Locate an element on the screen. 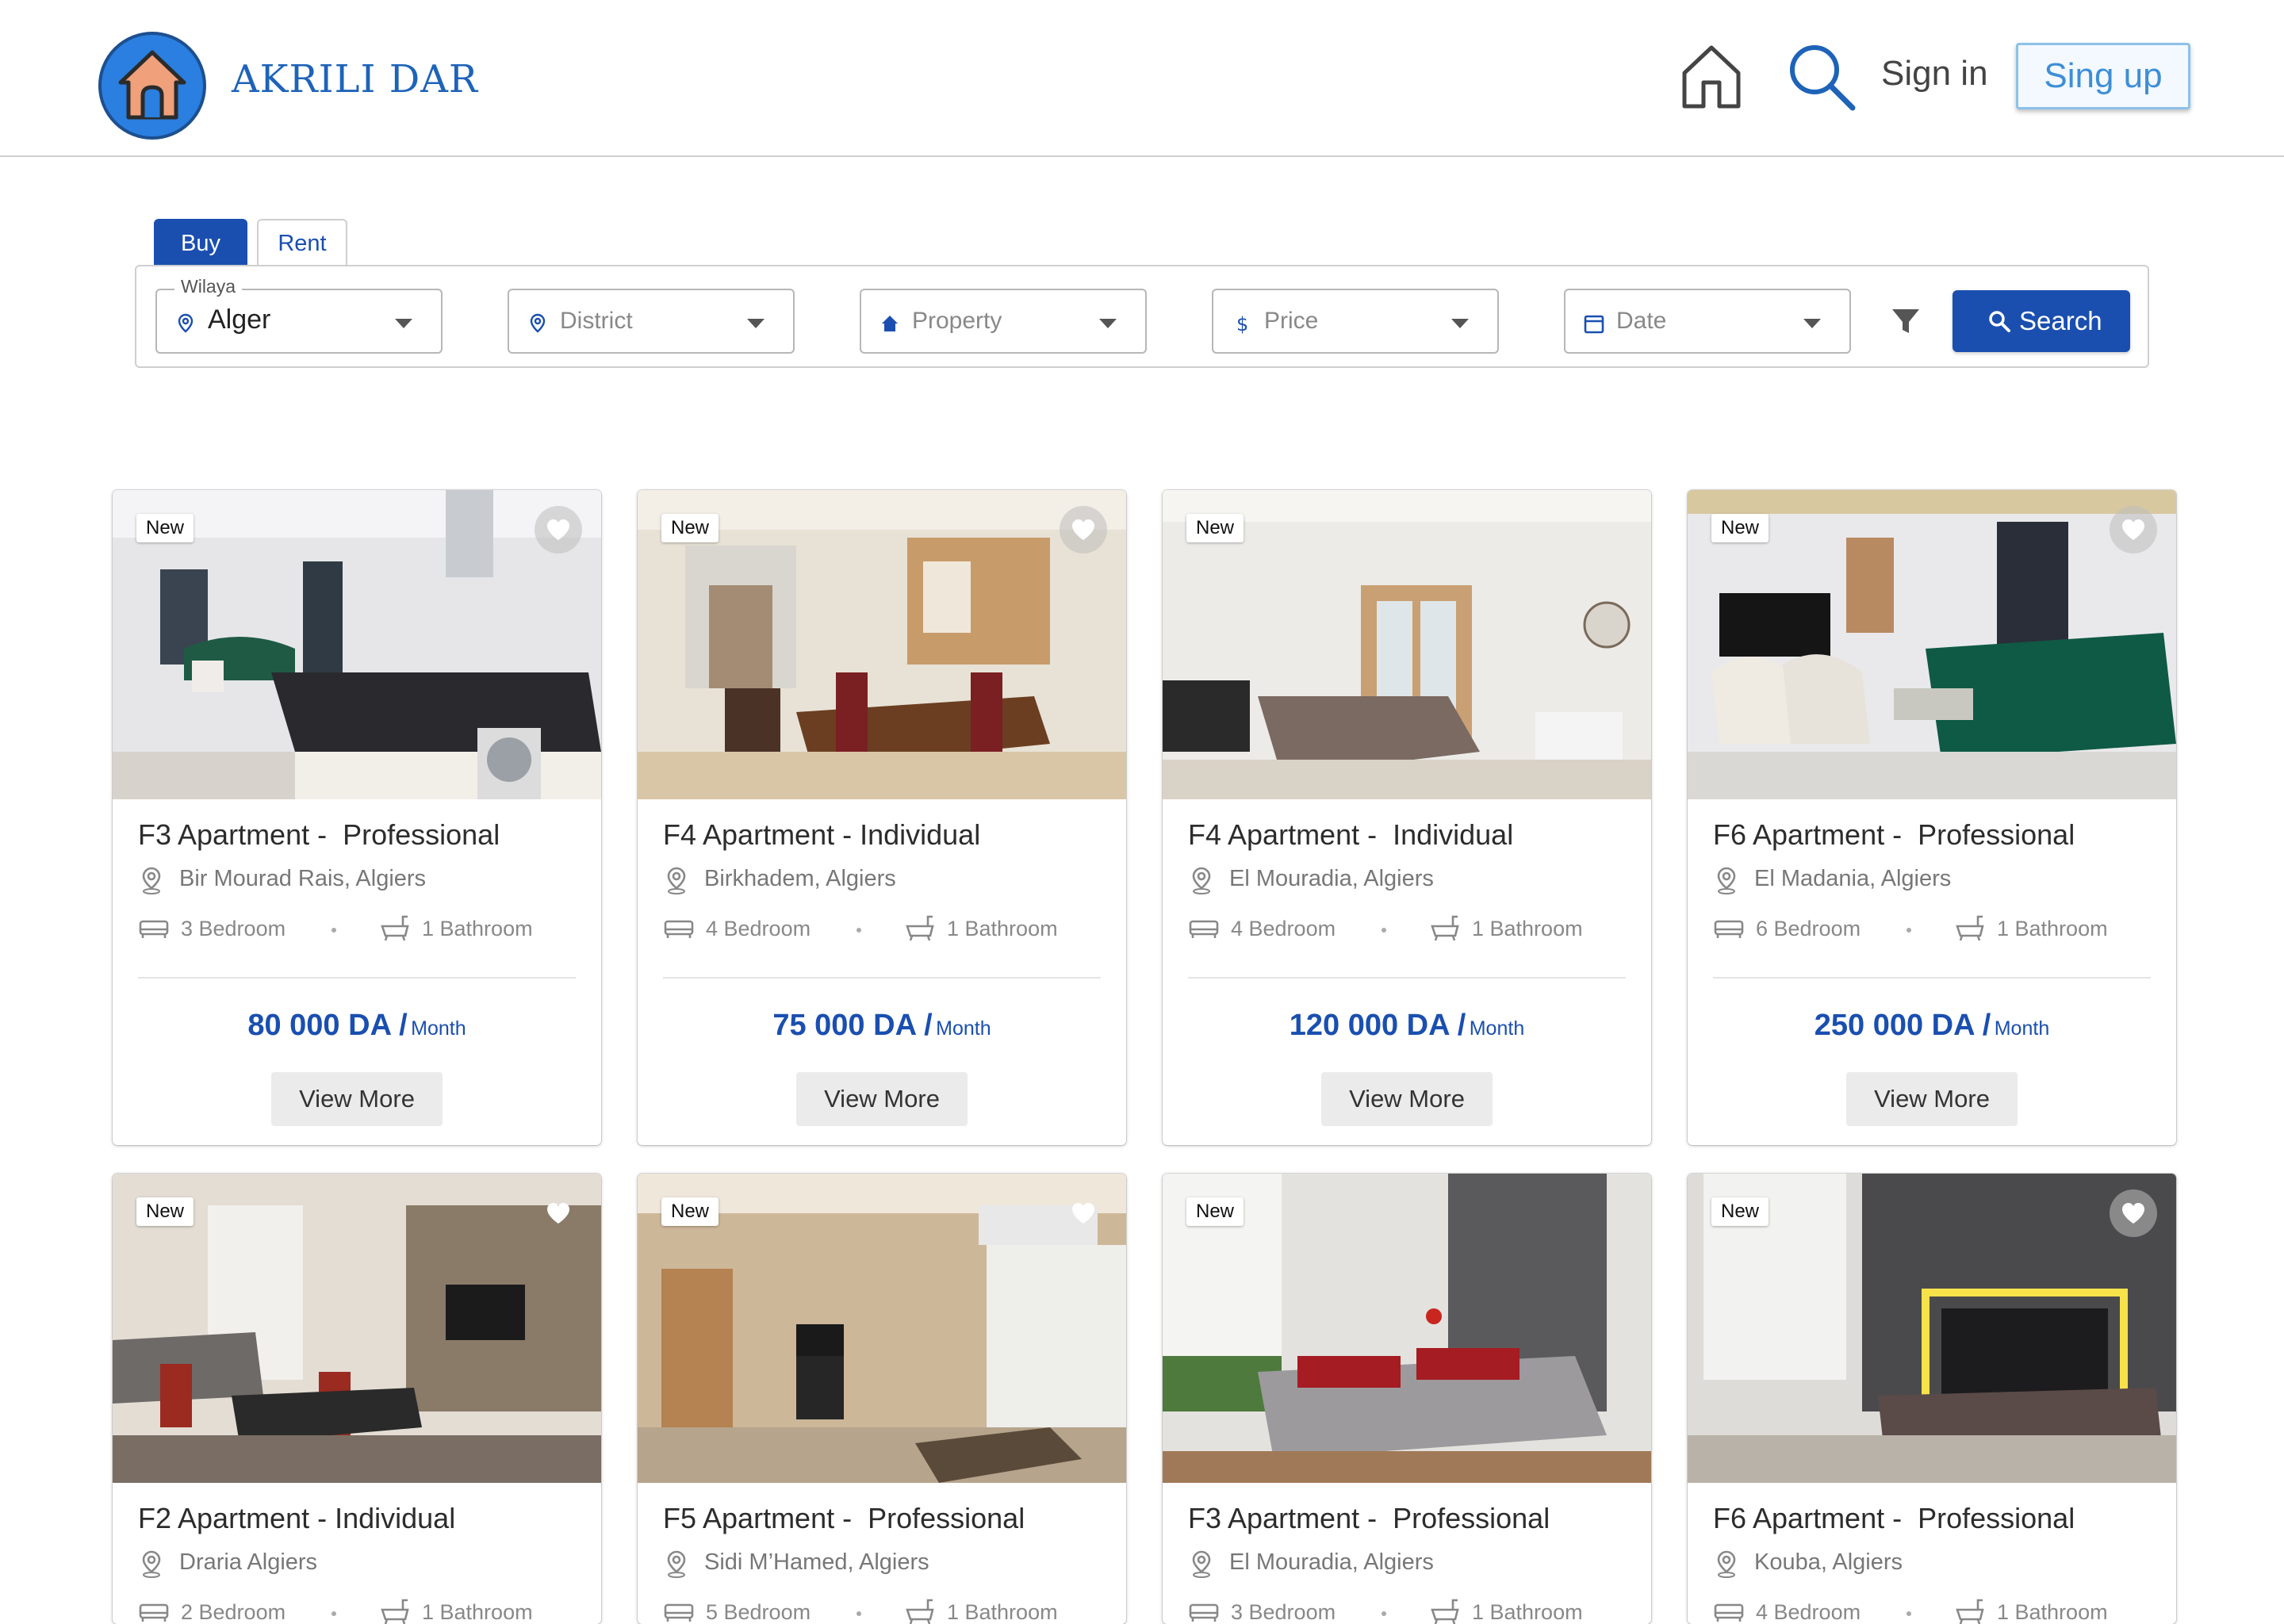 This screenshot has height=1624, width=2284. listing-features: 2 Bedroom 1 Bathroom is located at coordinates (360, 1610).